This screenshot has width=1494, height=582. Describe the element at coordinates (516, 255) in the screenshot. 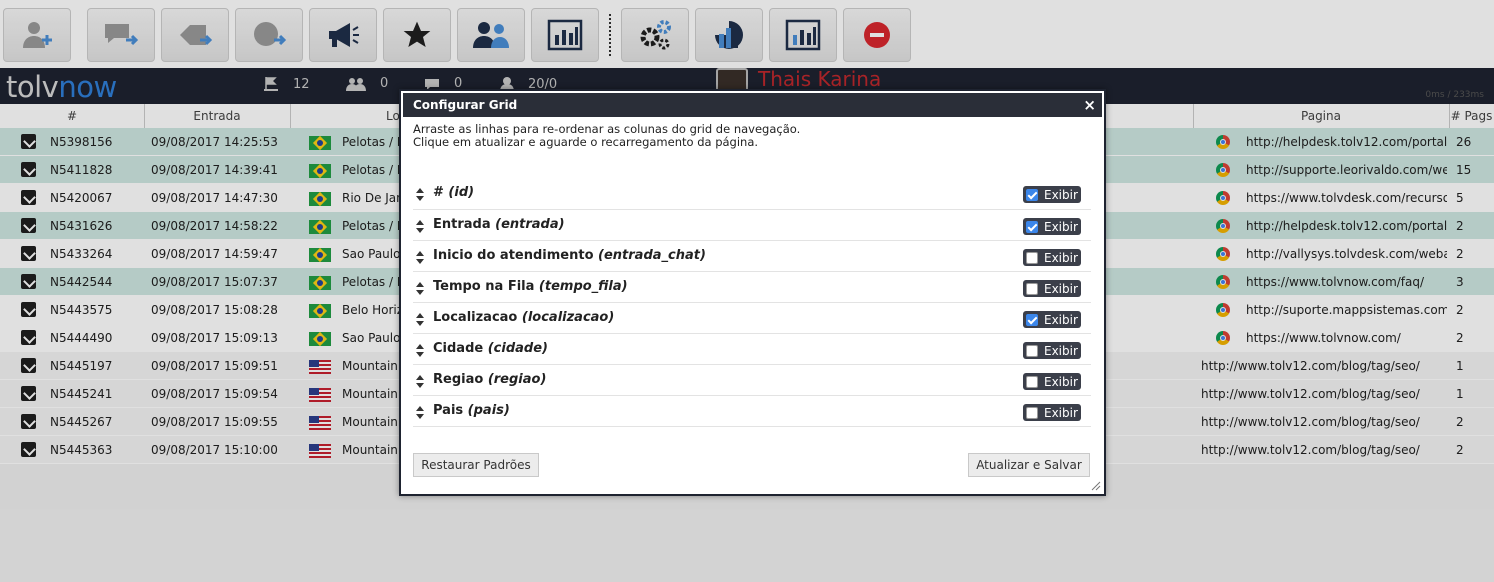

I see `column-name: Inicio do atendimento` at that location.